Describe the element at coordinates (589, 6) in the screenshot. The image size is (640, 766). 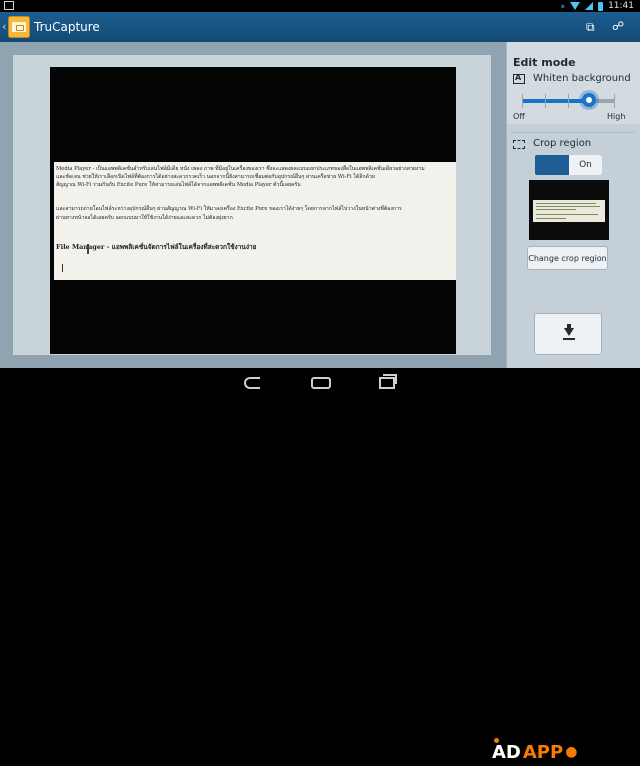
I see `signal-icon` at that location.